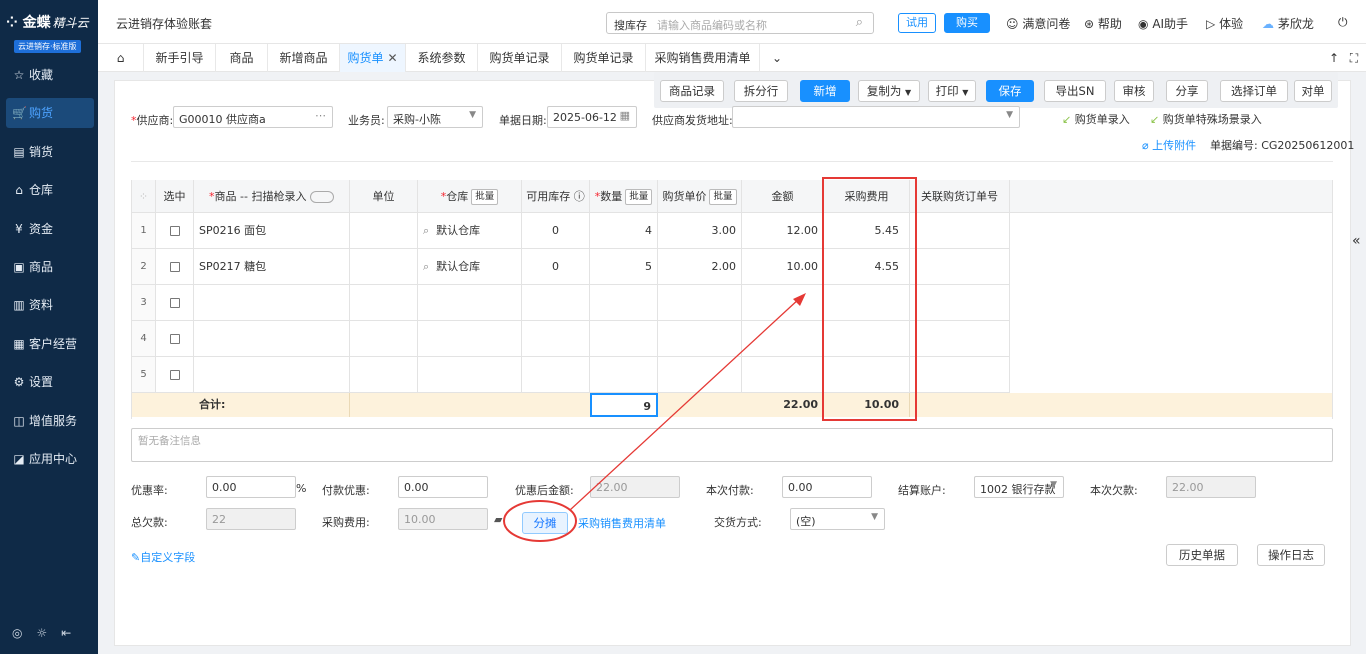 This screenshot has height=654, width=1366. Describe the element at coordinates (50, 421) in the screenshot. I see `sidebar-item-9: ◫ 增值服务` at that location.